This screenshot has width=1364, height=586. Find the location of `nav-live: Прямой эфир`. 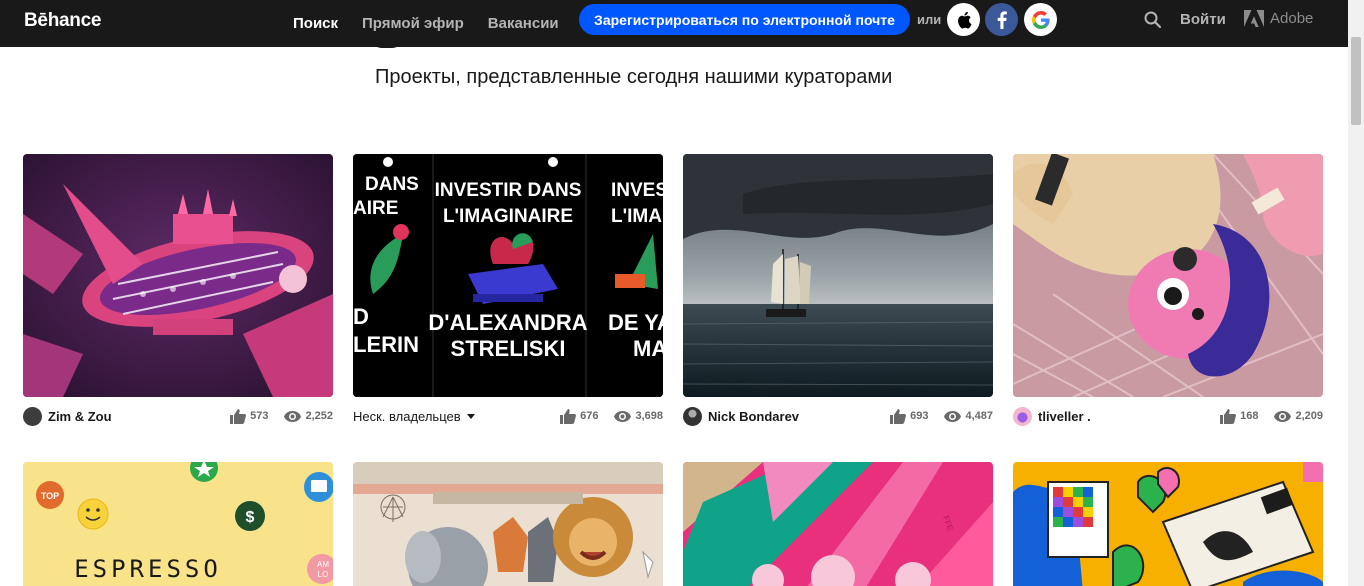

nav-live: Прямой эфир is located at coordinates (413, 23).